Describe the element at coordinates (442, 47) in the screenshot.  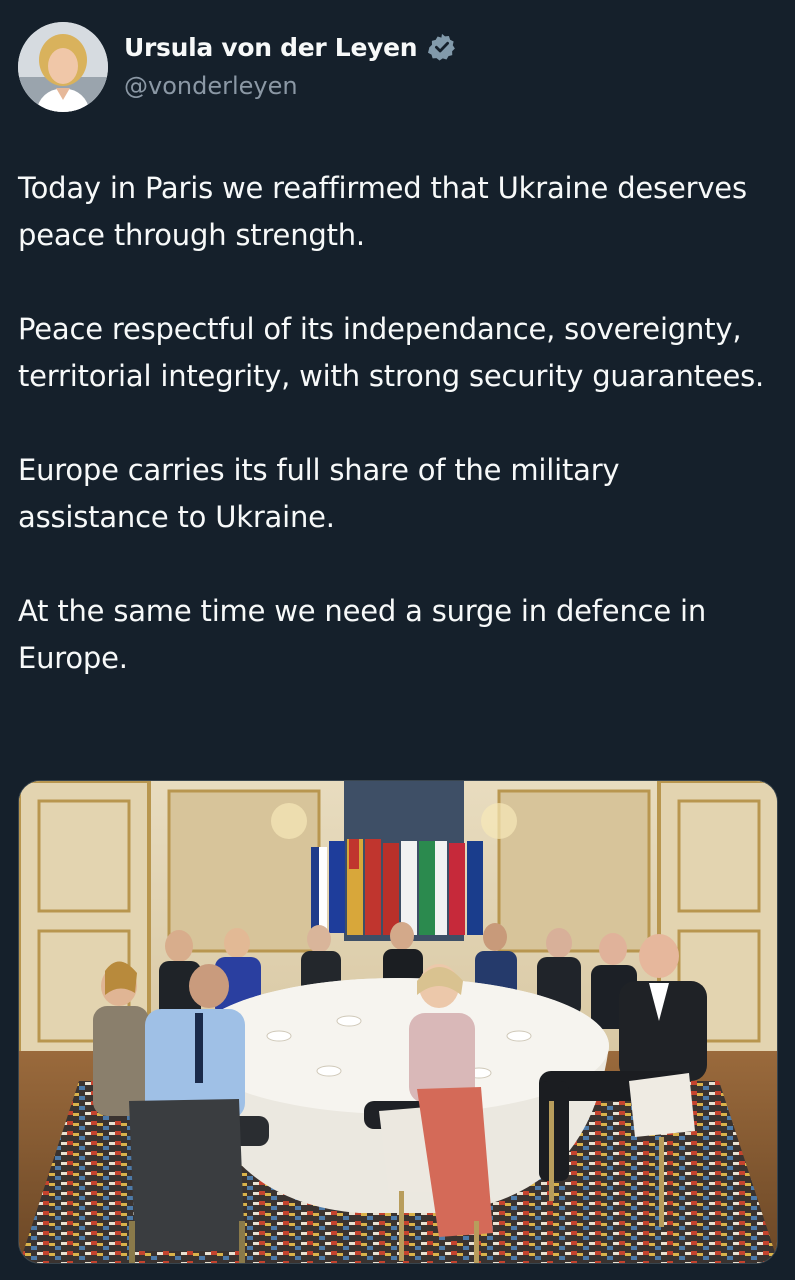
I see `verified-badge-icon` at that location.